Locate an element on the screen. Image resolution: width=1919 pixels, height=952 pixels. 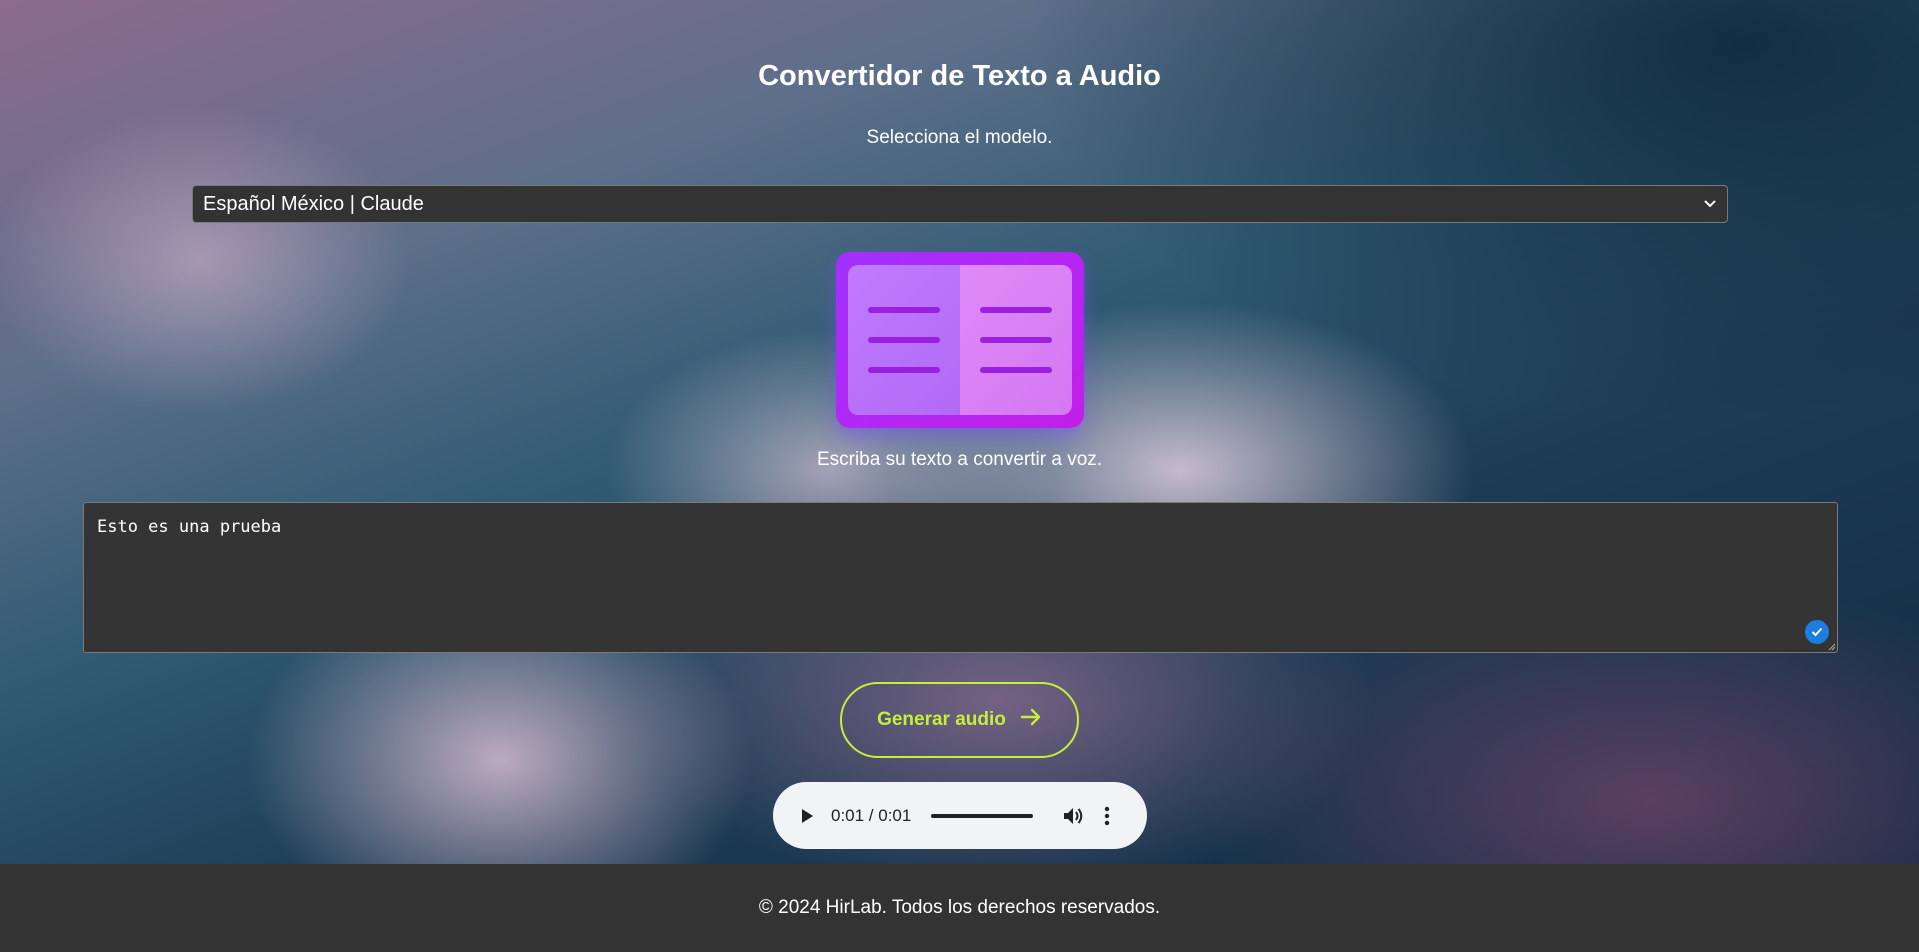
page-title: Convertidor de Texto a Audio is located at coordinates (959, 76).